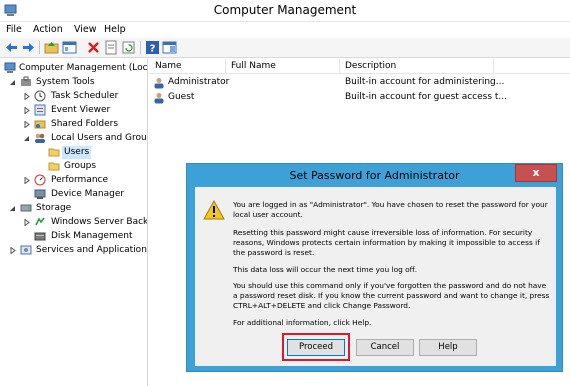 The height and width of the screenshot is (386, 570). I want to click on console-icon, so click(169, 47).